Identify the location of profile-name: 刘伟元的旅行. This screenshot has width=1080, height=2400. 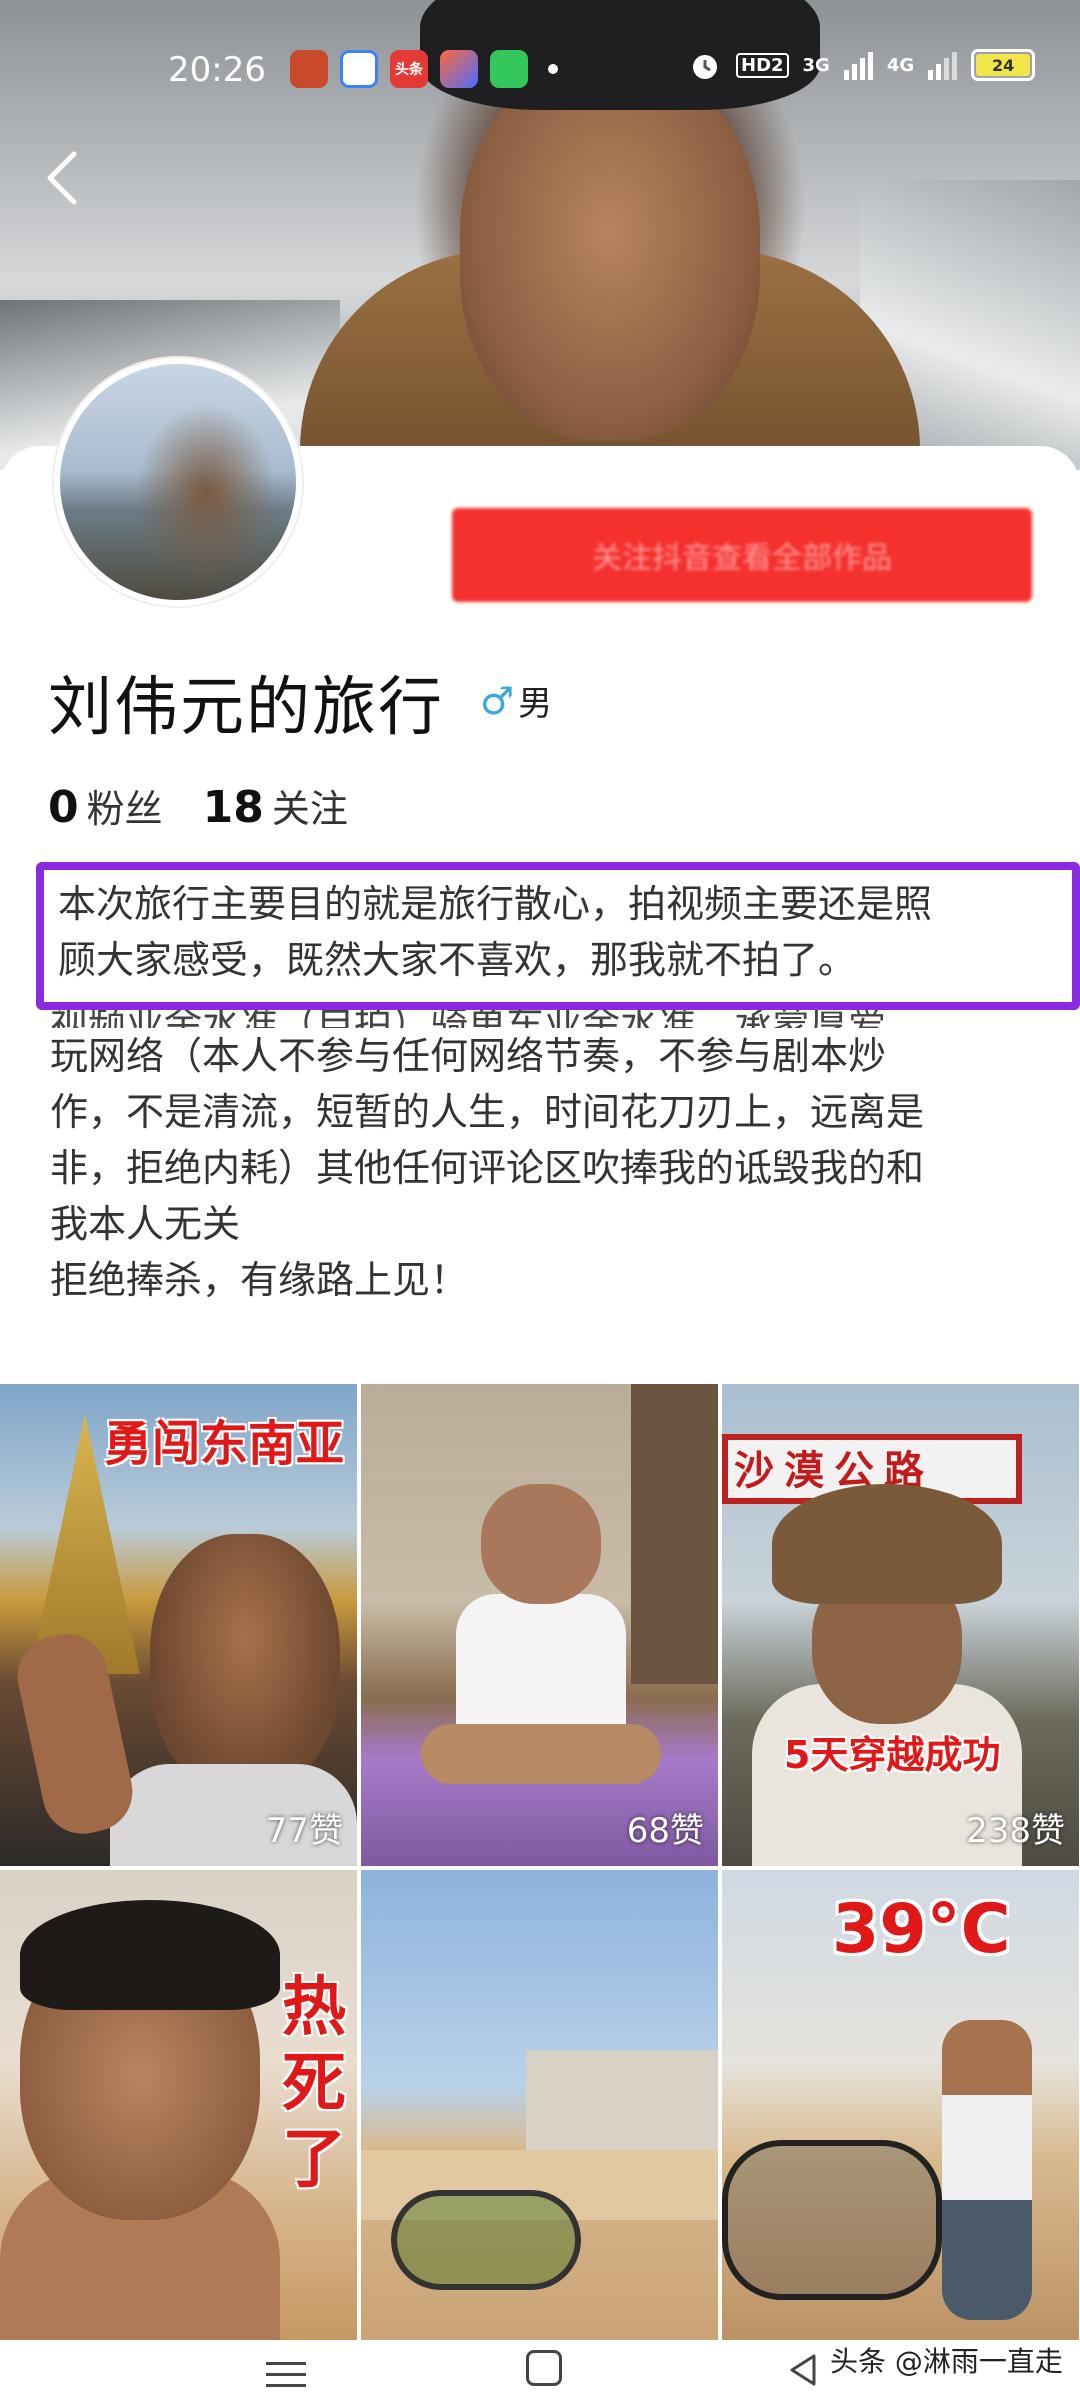
(246, 708).